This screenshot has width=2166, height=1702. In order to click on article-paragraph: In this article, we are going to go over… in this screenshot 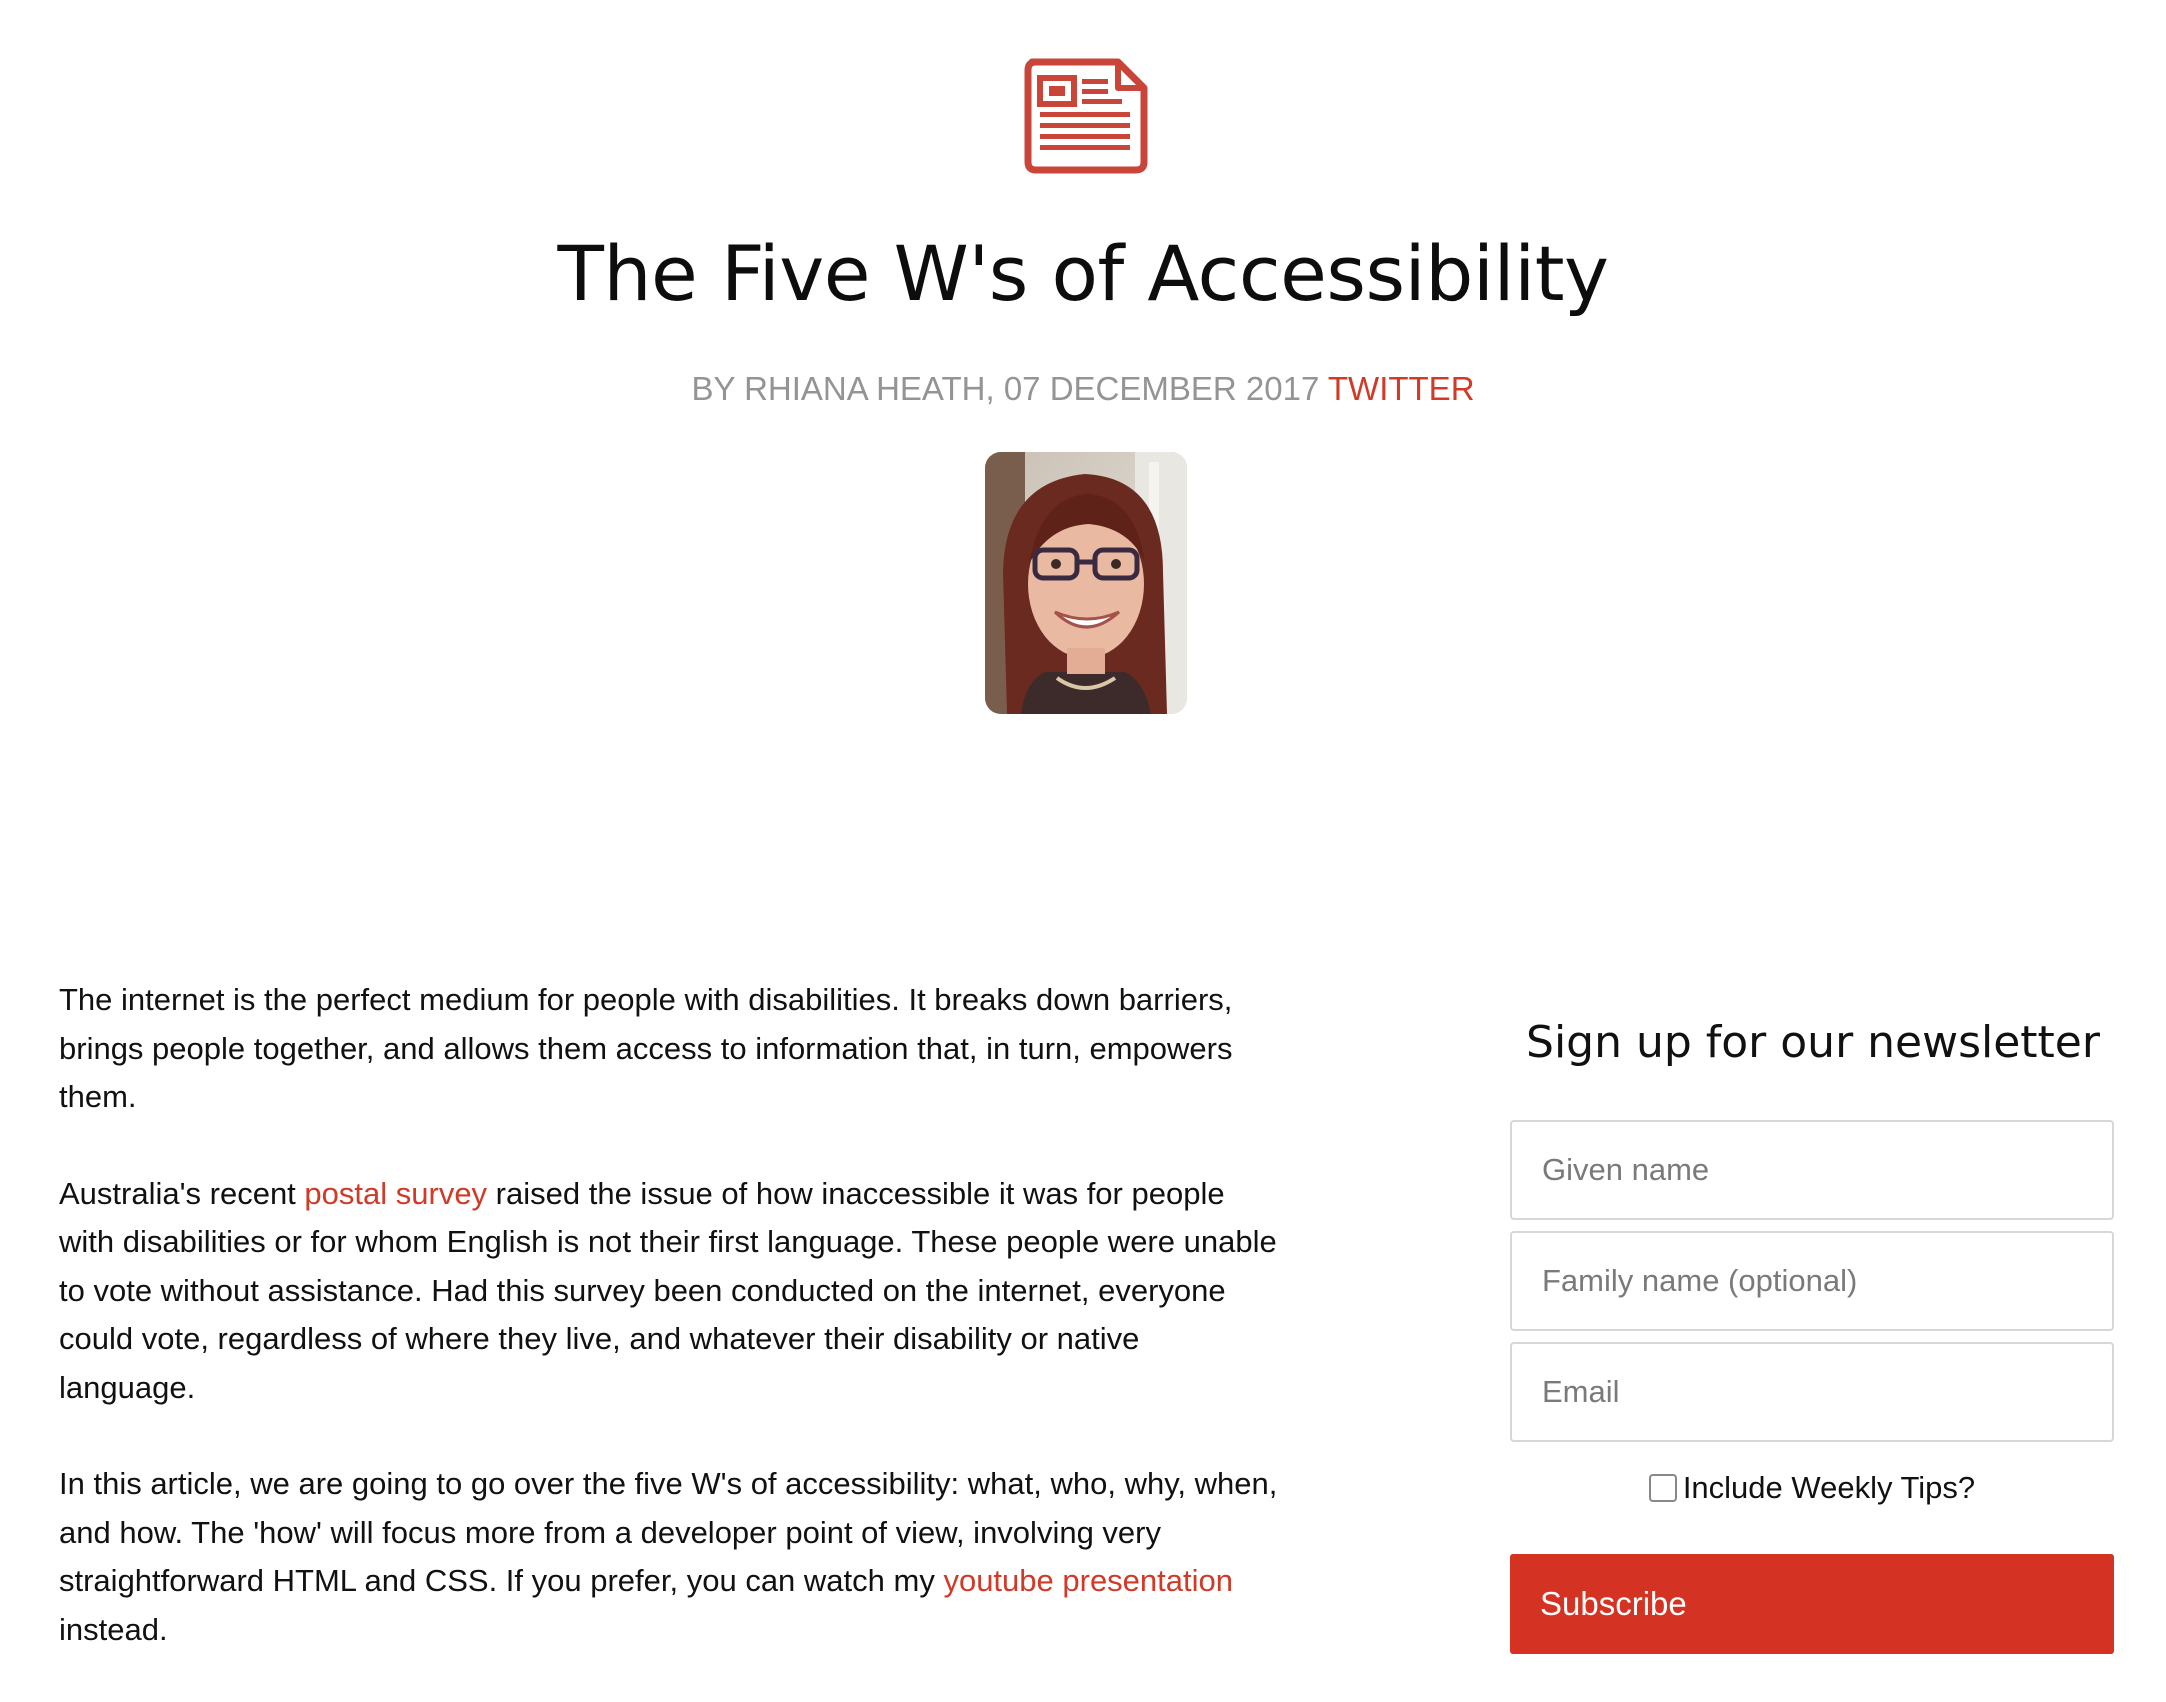, I will do `click(669, 1557)`.